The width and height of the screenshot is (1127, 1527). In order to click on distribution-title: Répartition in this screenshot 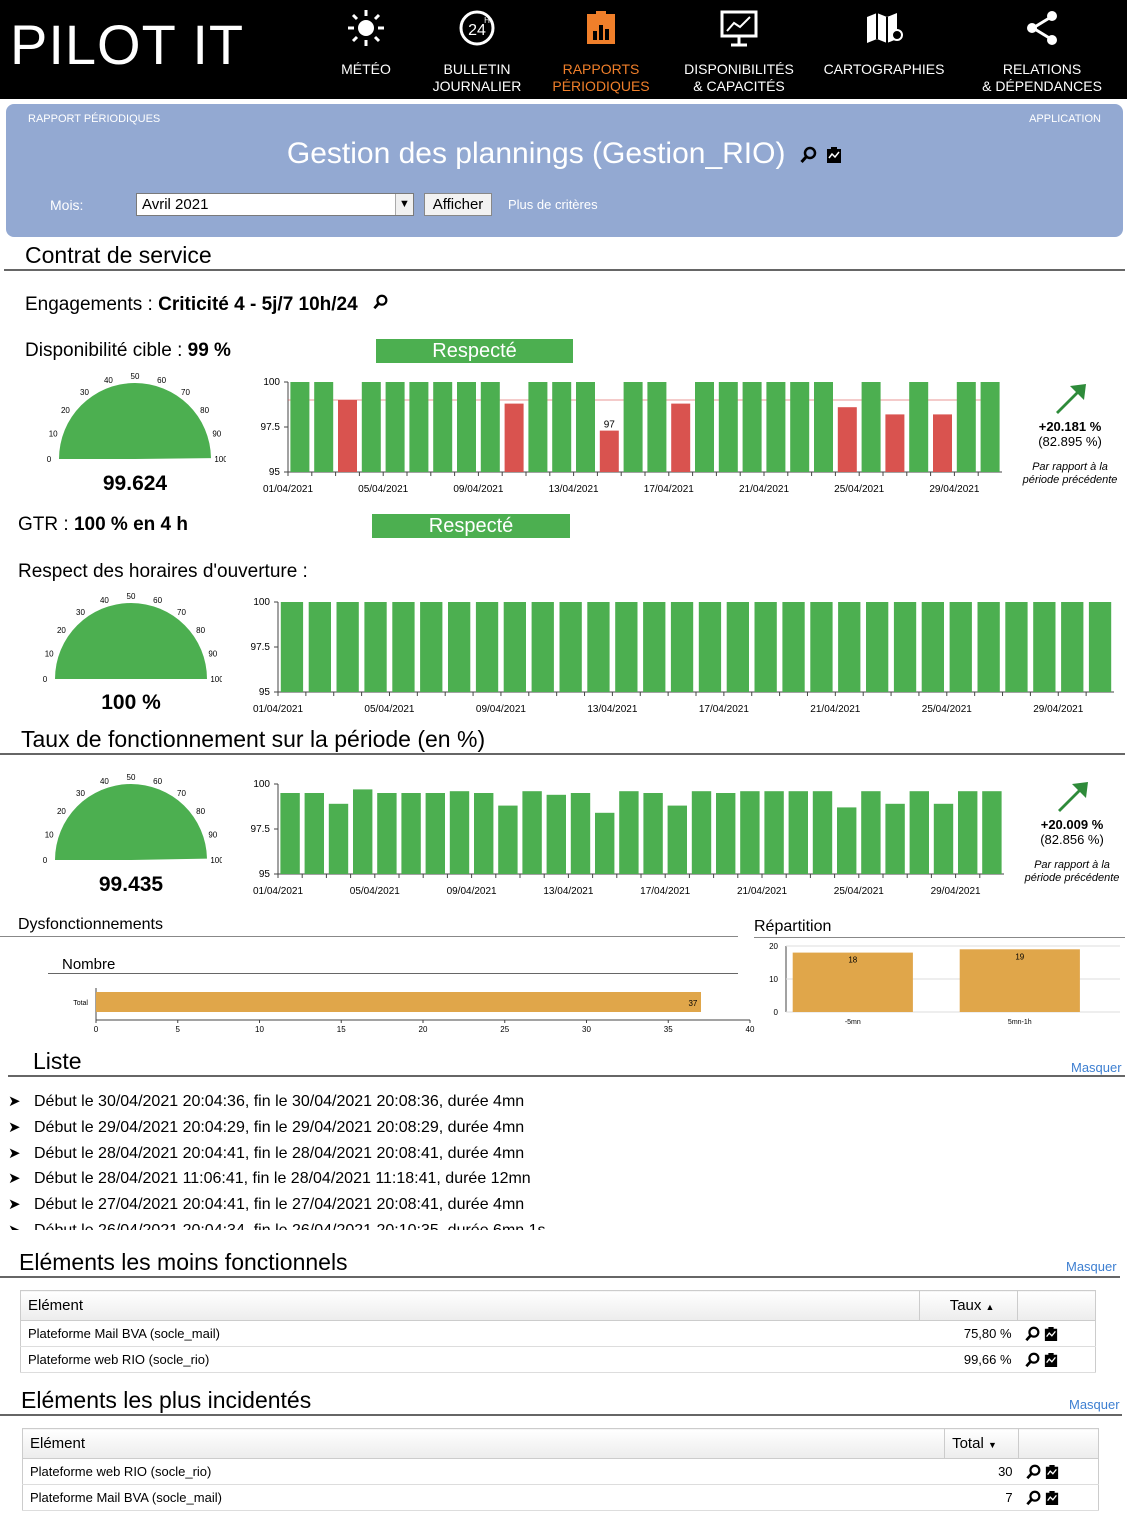, I will do `click(793, 926)`.